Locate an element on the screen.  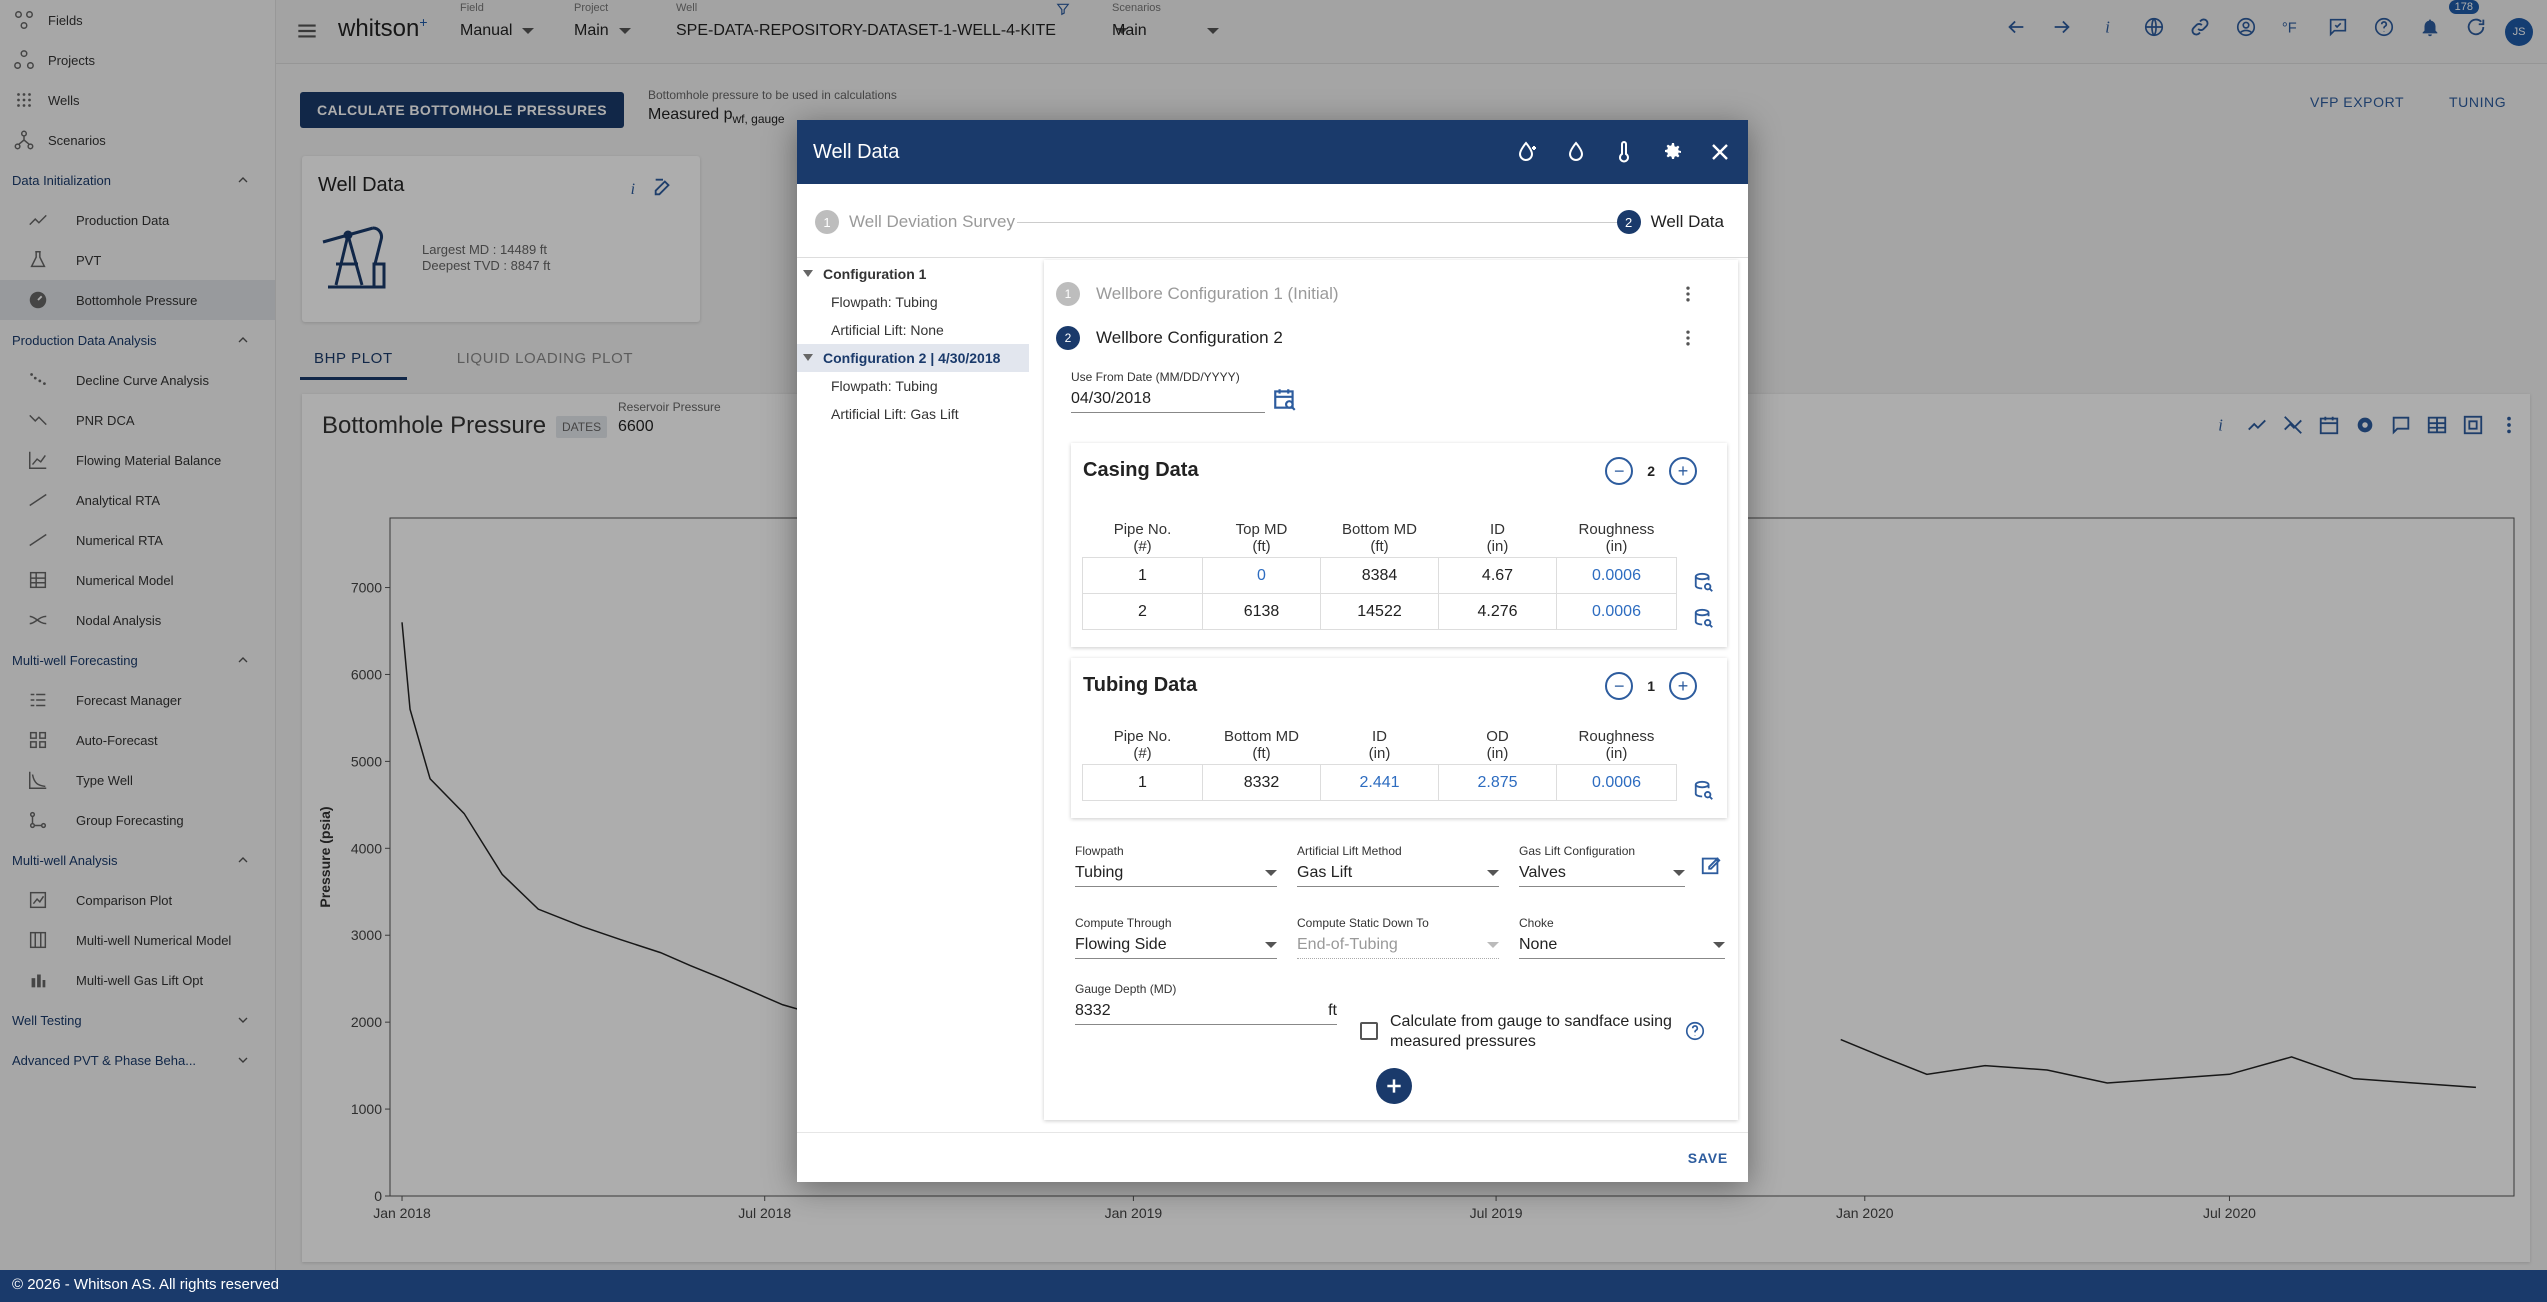
table-cell: 8384 is located at coordinates (1379, 575).